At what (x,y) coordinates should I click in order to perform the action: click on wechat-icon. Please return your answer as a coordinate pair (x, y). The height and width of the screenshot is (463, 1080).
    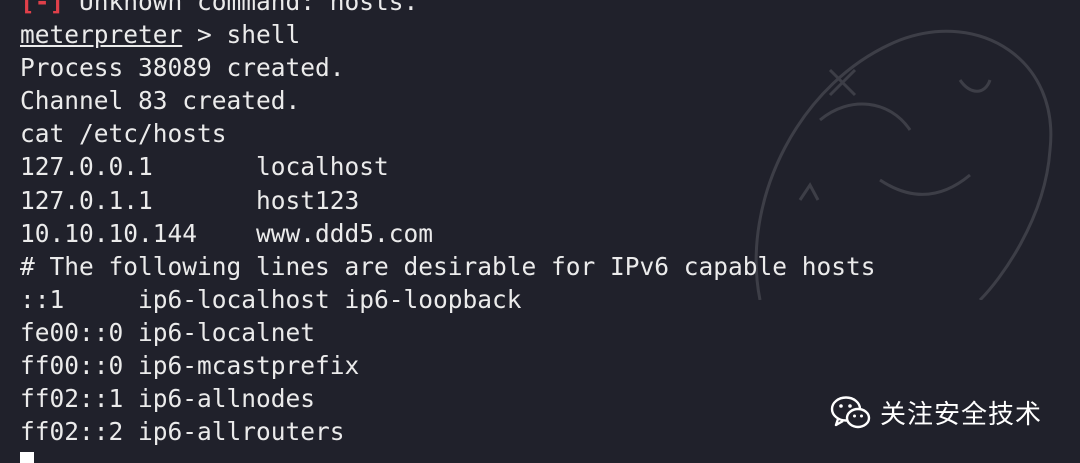
    Looking at the image, I should click on (850, 411).